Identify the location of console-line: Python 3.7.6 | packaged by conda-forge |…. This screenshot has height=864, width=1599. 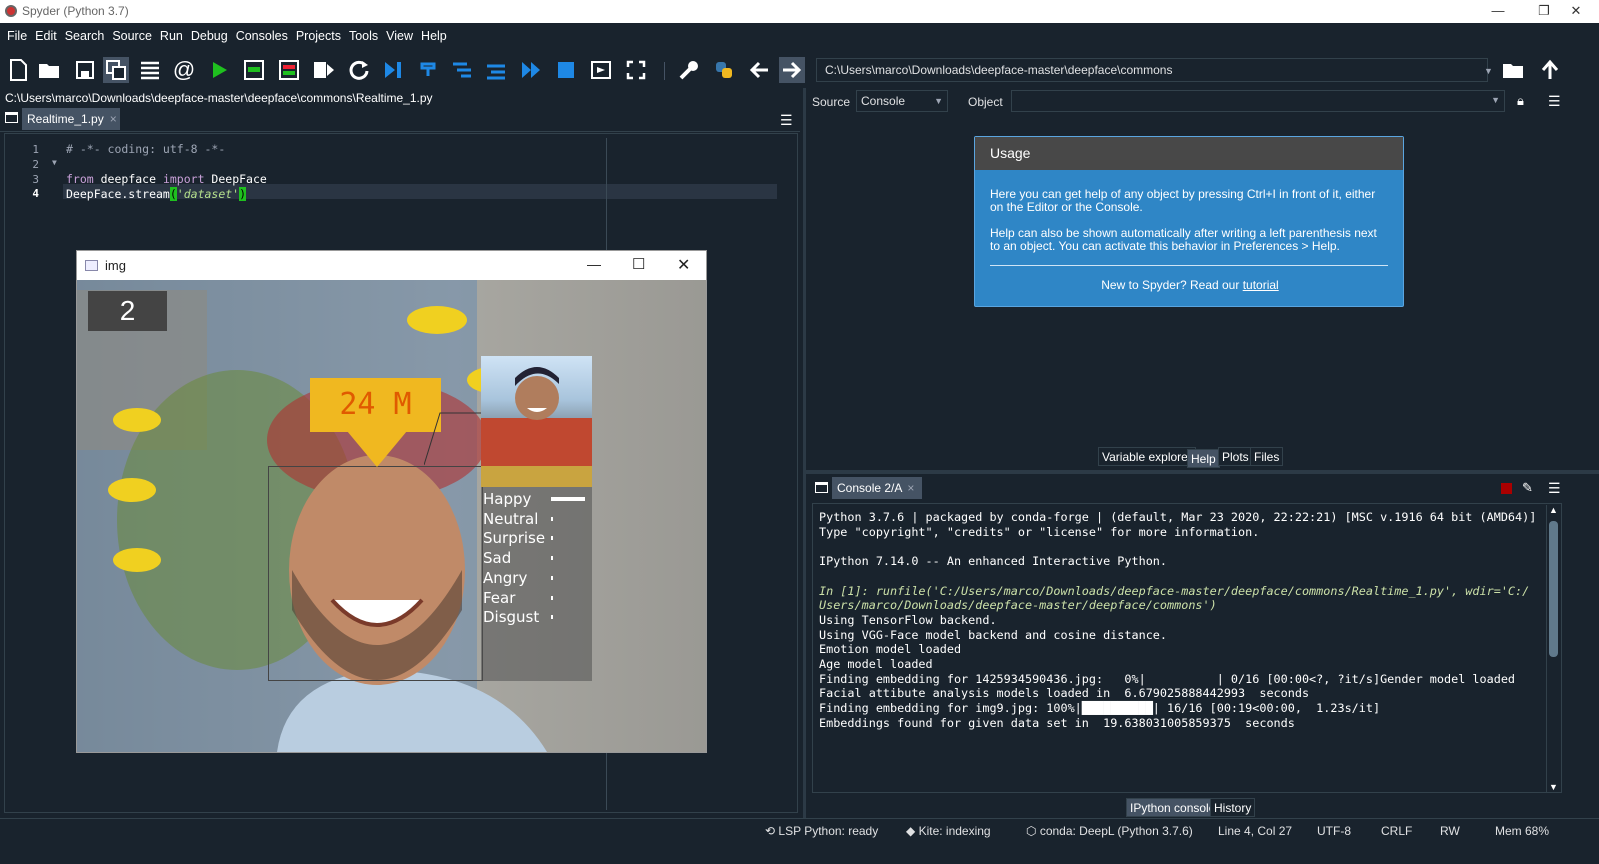
(1178, 517).